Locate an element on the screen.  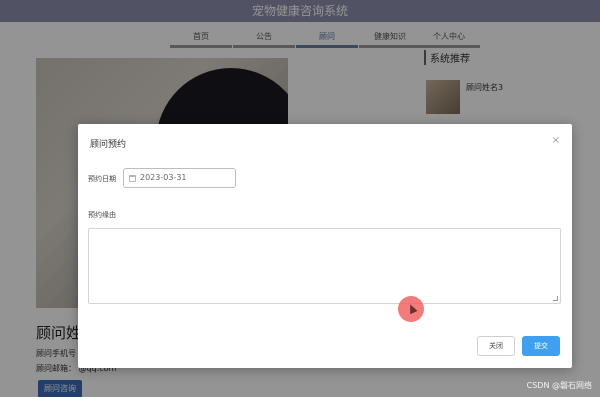
modal-close-icon: × is located at coordinates (556, 140).